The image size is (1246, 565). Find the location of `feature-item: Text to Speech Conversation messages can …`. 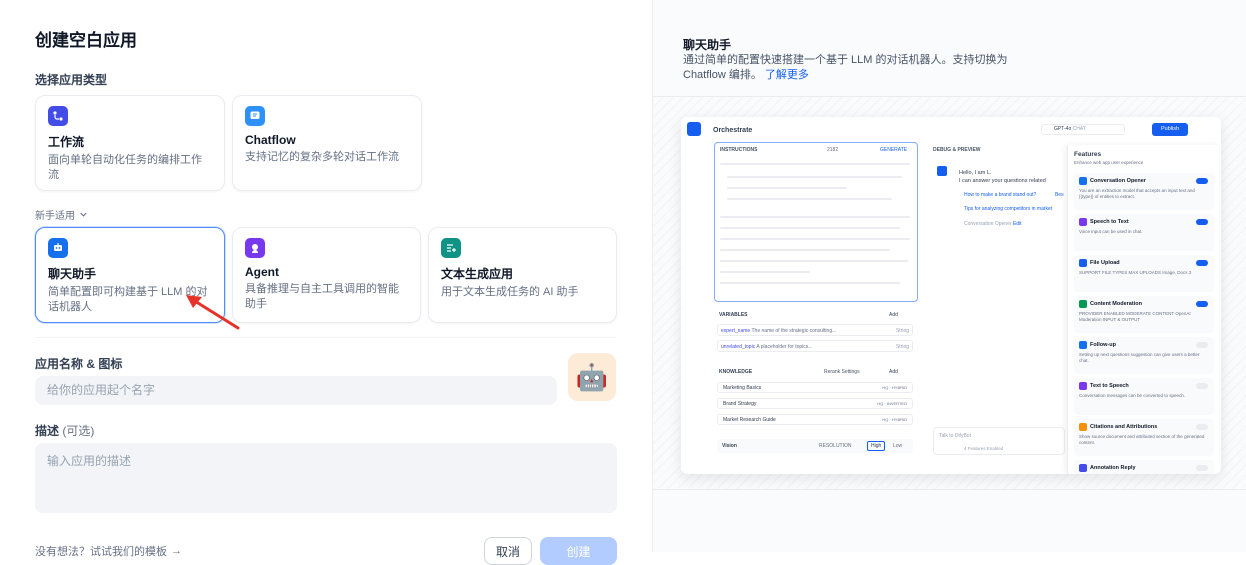

feature-item: Text to Speech Conversation messages can … is located at coordinates (1144, 396).